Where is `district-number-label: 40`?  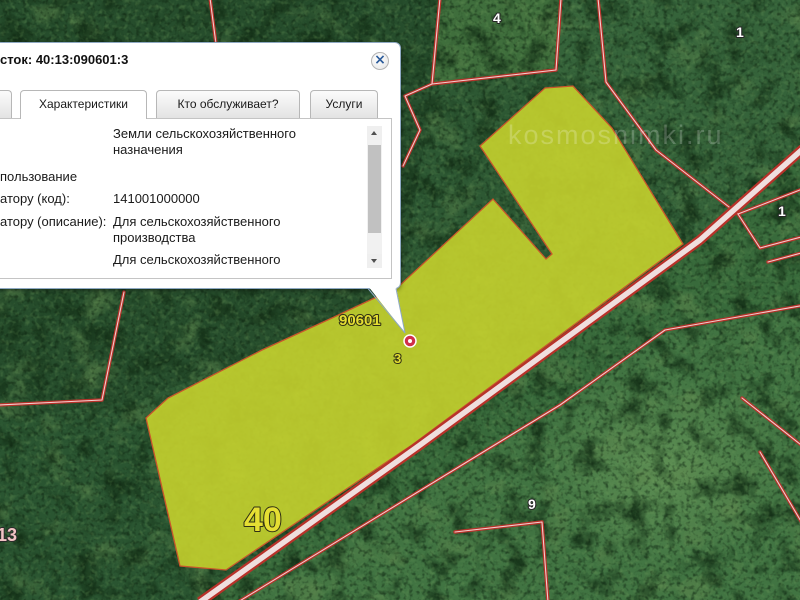 district-number-label: 40 is located at coordinates (263, 520).